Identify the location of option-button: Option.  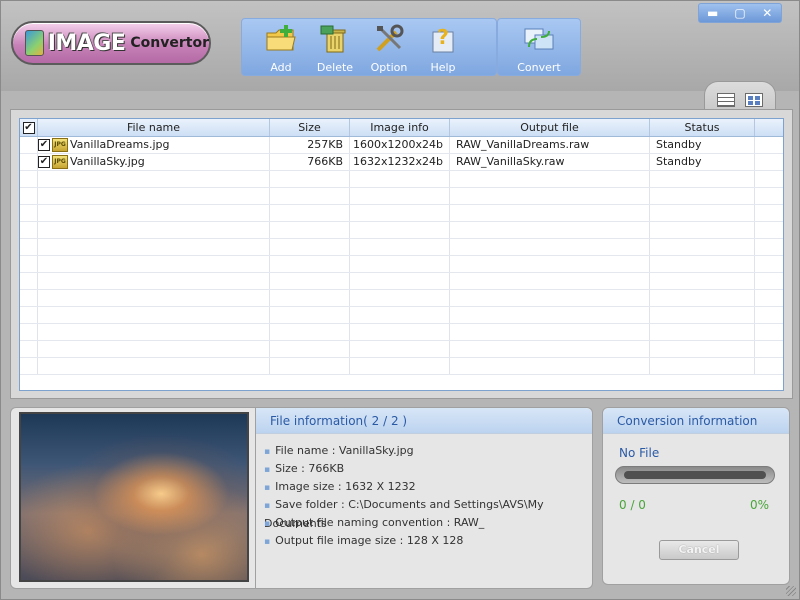
(389, 47).